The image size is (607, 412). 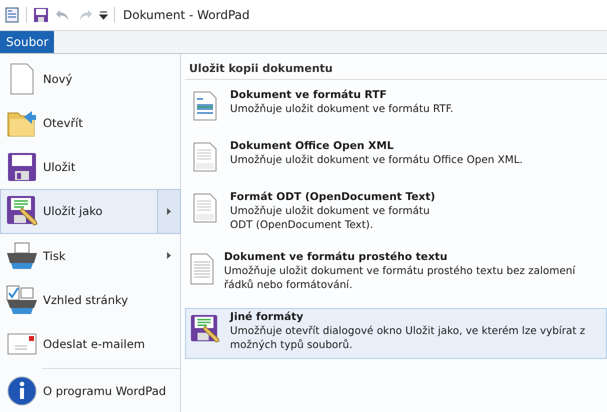 I want to click on option-title: Formát ODT (OpenDocument Text), so click(x=333, y=197).